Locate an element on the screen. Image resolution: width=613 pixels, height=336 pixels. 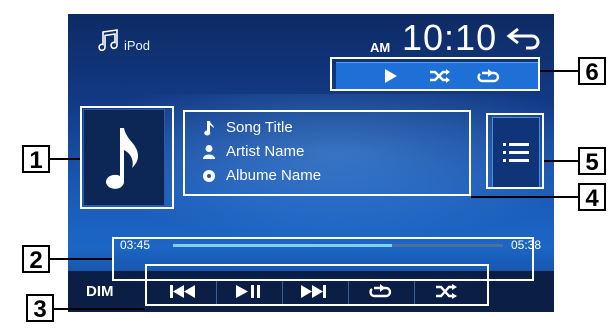
callout-2: 2 is located at coordinates (36, 259).